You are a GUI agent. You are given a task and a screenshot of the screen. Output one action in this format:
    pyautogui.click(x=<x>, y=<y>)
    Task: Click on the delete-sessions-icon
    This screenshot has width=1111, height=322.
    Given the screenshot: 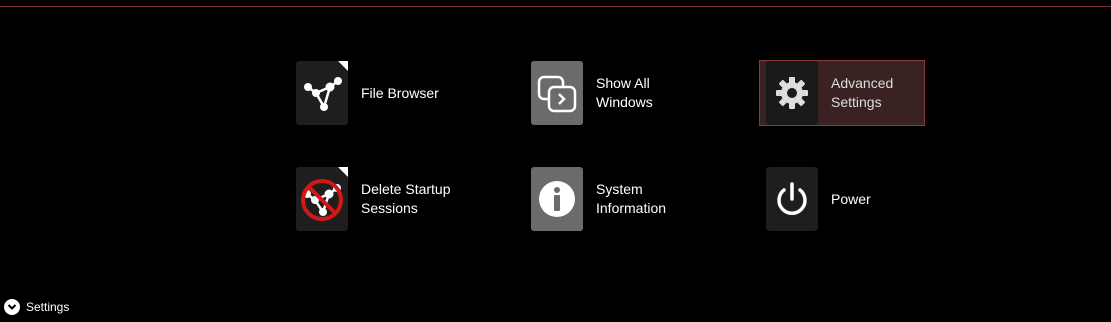 What is the action you would take?
    pyautogui.click(x=322, y=199)
    